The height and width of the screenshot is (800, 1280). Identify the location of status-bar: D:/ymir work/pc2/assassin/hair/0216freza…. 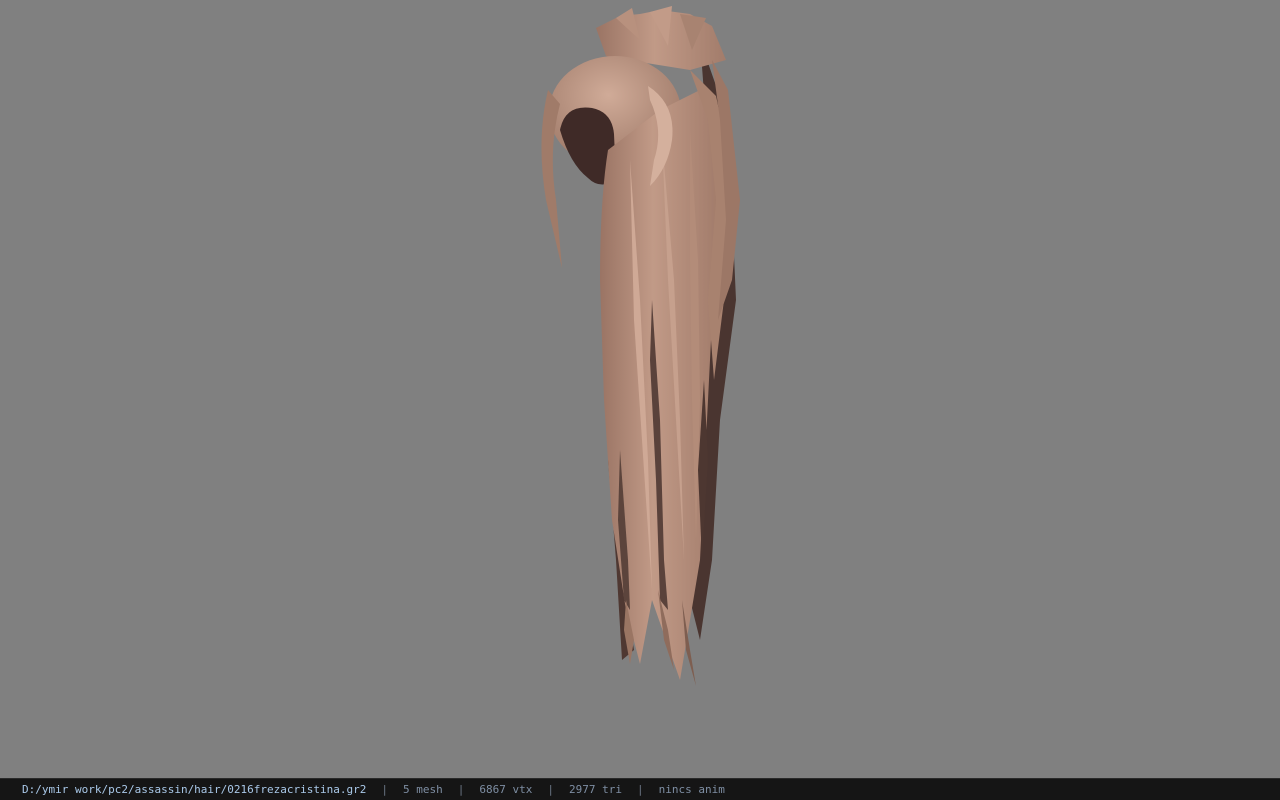
(640, 789).